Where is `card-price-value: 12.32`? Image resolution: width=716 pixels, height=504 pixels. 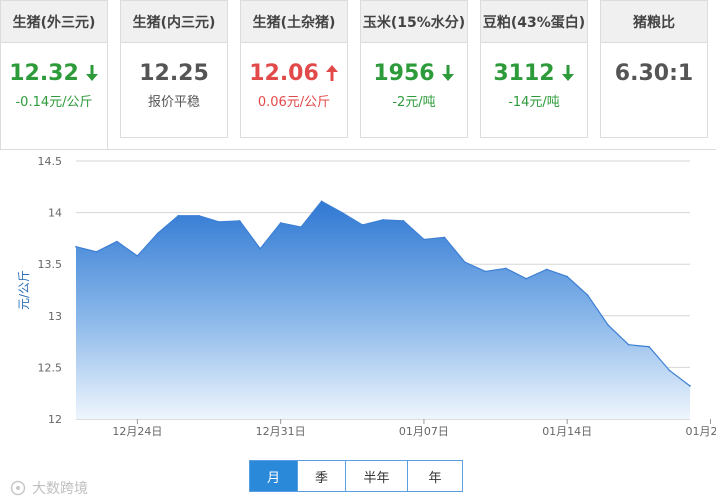
card-price-value: 12.32 is located at coordinates (44, 73).